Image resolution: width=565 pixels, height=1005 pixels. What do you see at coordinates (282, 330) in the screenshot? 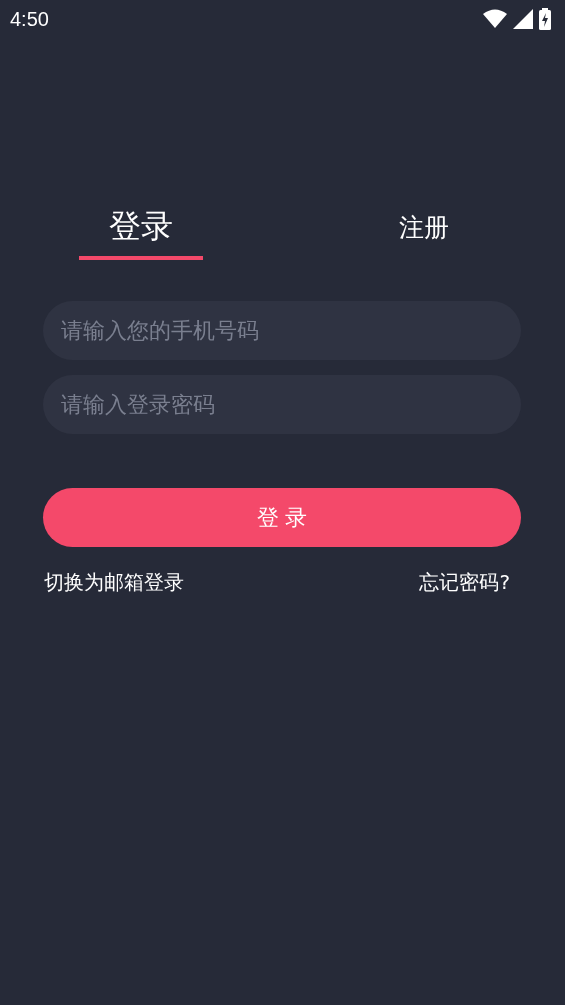
I see `phone-field: 请输入您的手机号码` at bounding box center [282, 330].